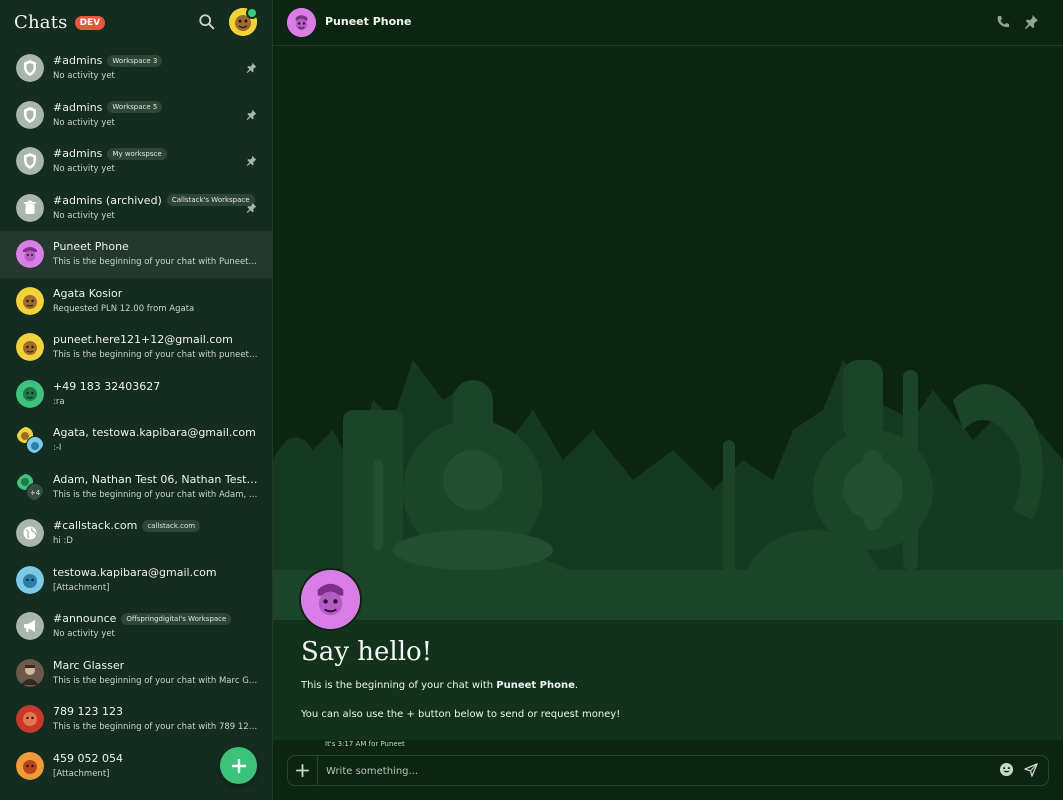  Describe the element at coordinates (35, 493) in the screenshot. I see `svg-text: +4` at that location.